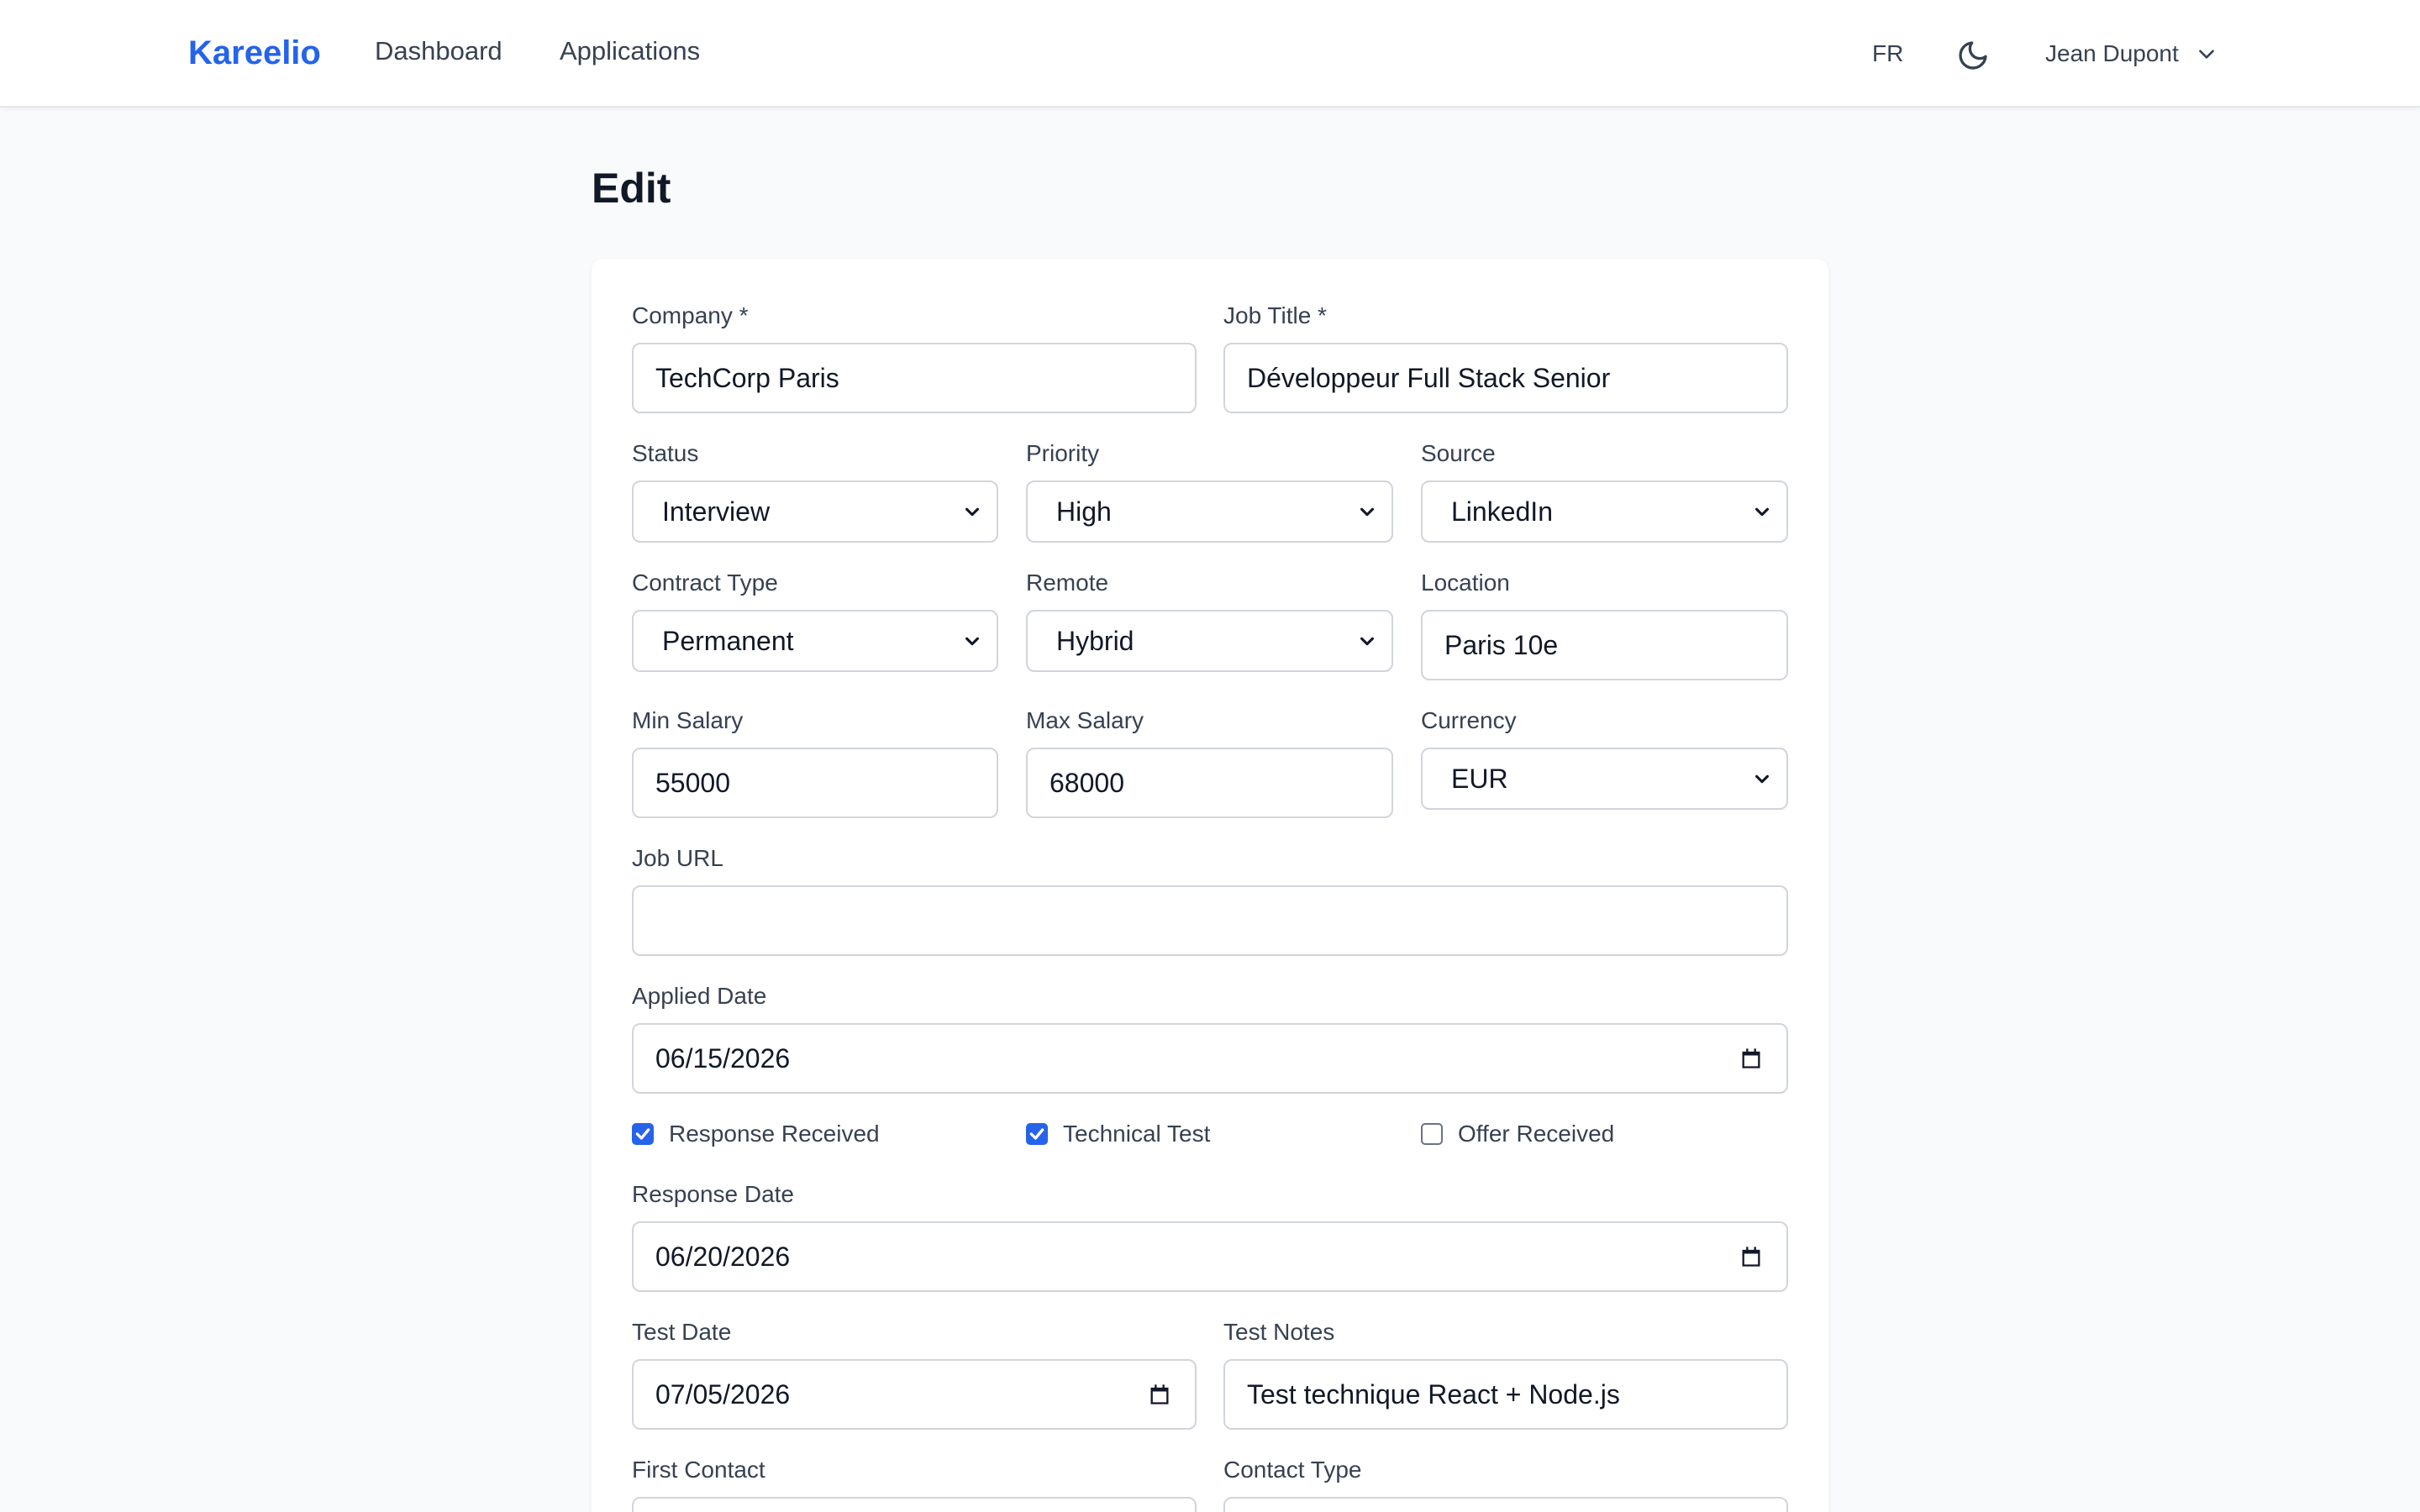  Describe the element at coordinates (1469, 720) in the screenshot. I see `currency-label: Currency` at that location.